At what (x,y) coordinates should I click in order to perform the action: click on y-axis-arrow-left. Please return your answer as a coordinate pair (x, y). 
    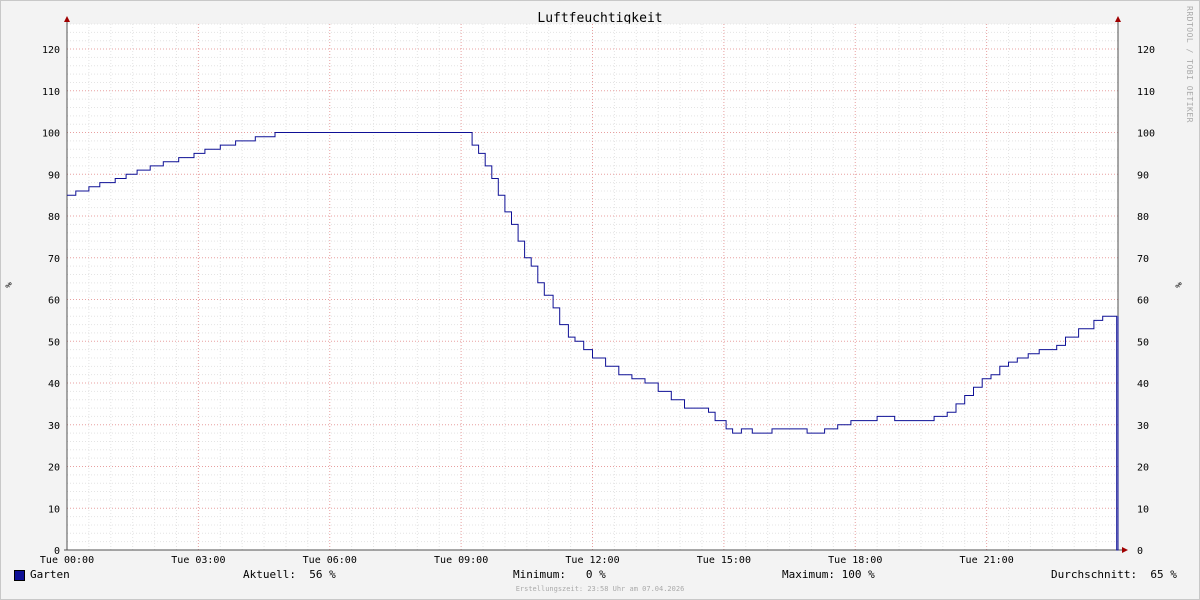
    Looking at the image, I should click on (67, 19).